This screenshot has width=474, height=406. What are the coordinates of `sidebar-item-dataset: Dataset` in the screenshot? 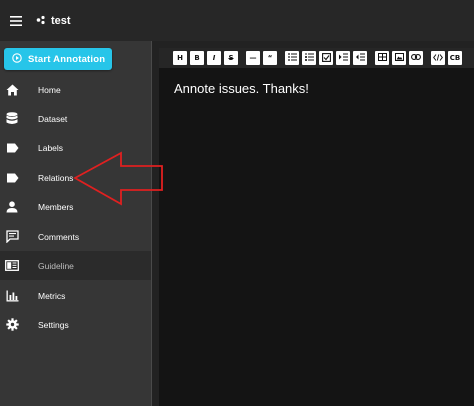 It's located at (75, 118).